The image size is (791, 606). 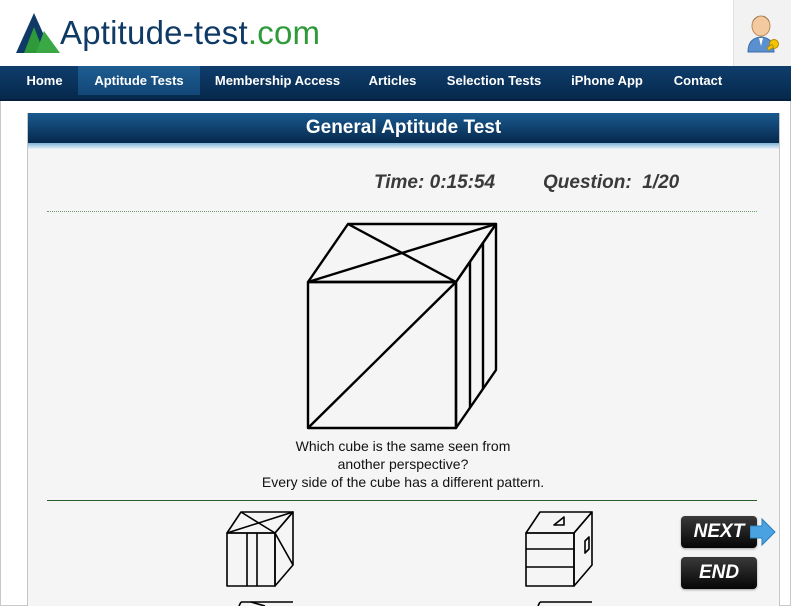 What do you see at coordinates (661, 182) in the screenshot?
I see `question-value: 1/20` at bounding box center [661, 182].